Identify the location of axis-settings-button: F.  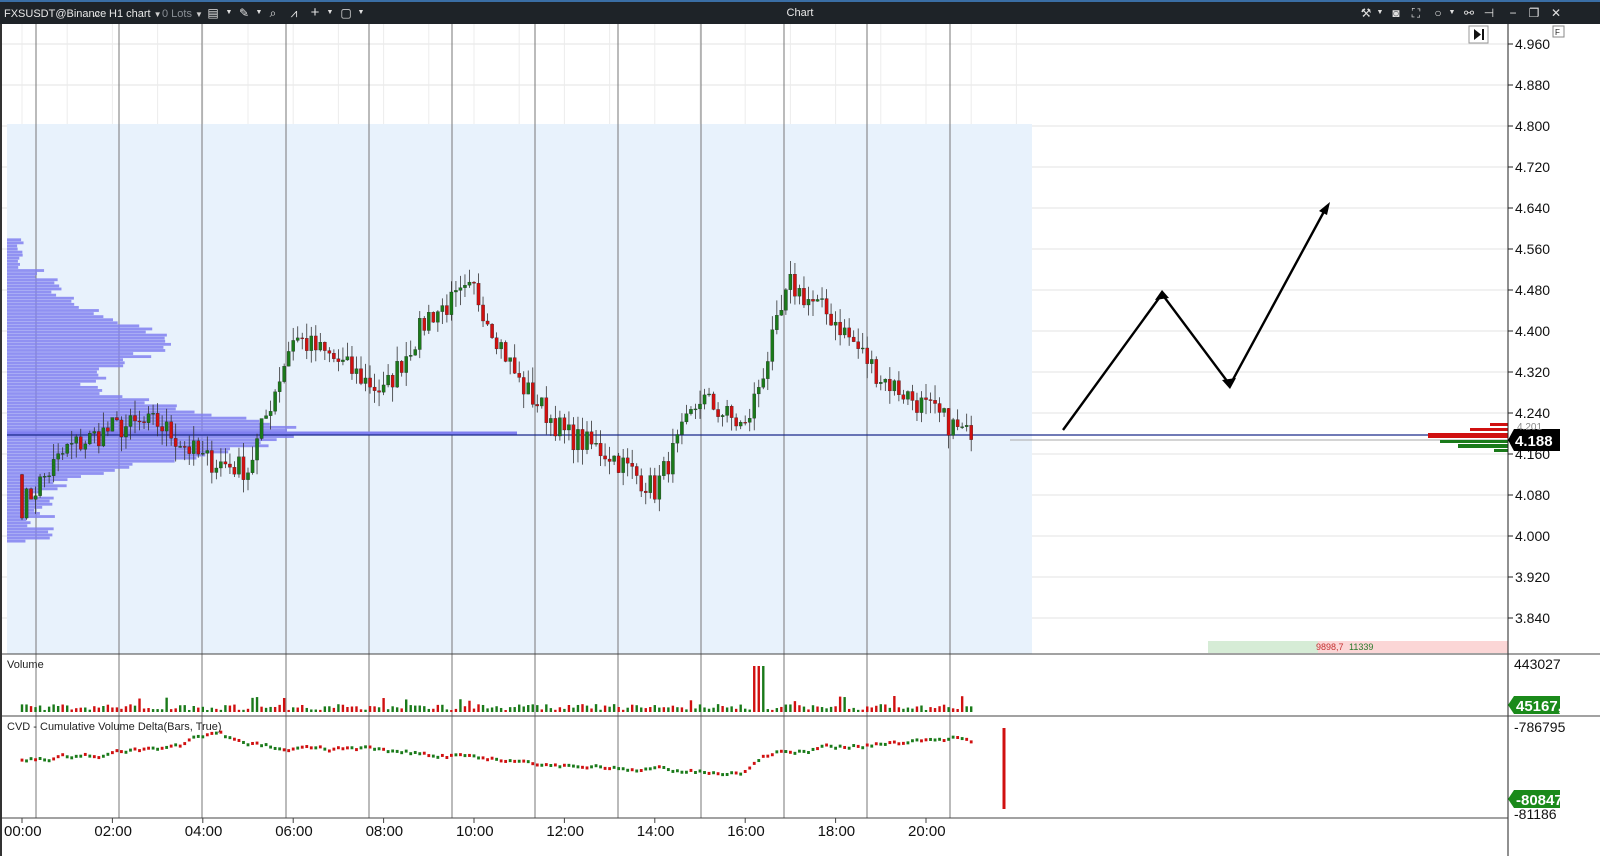
(1558, 31).